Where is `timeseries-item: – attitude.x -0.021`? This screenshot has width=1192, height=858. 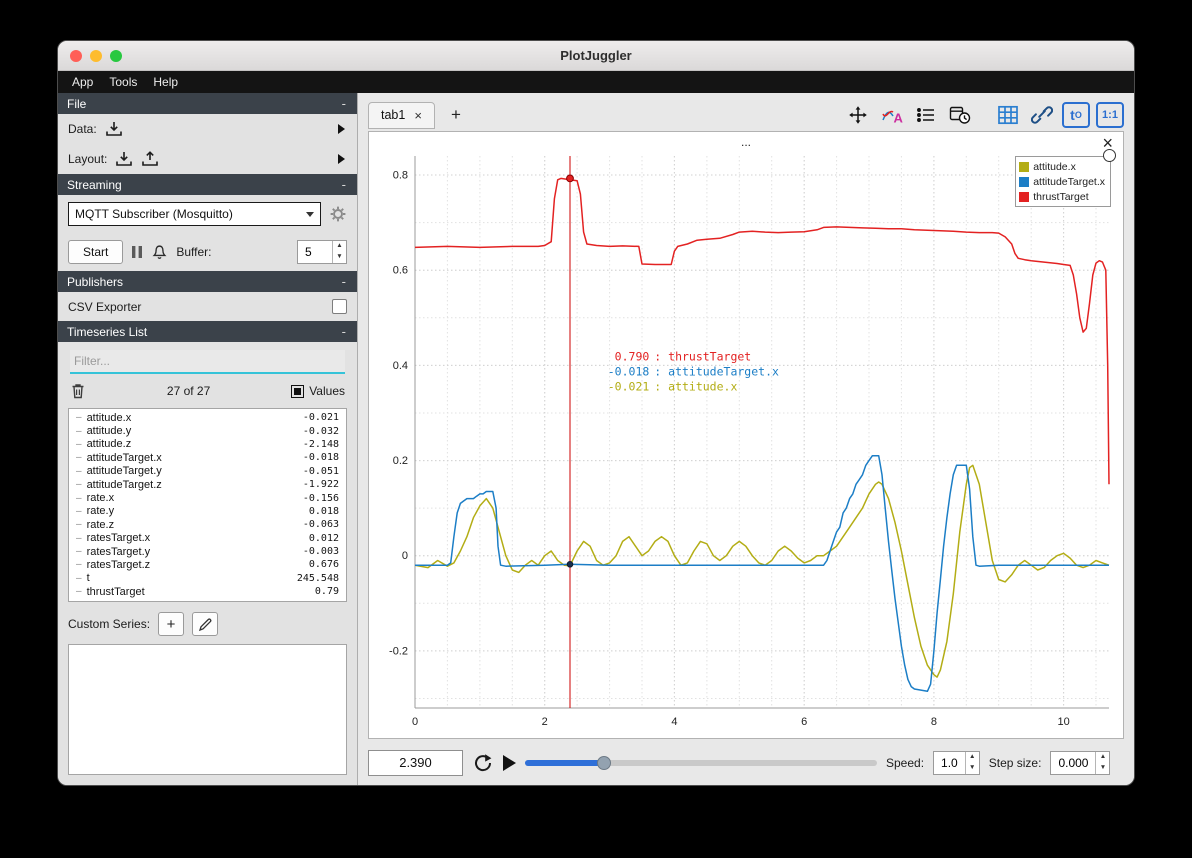
timeseries-item: – attitude.x -0.021 is located at coordinates (207, 417).